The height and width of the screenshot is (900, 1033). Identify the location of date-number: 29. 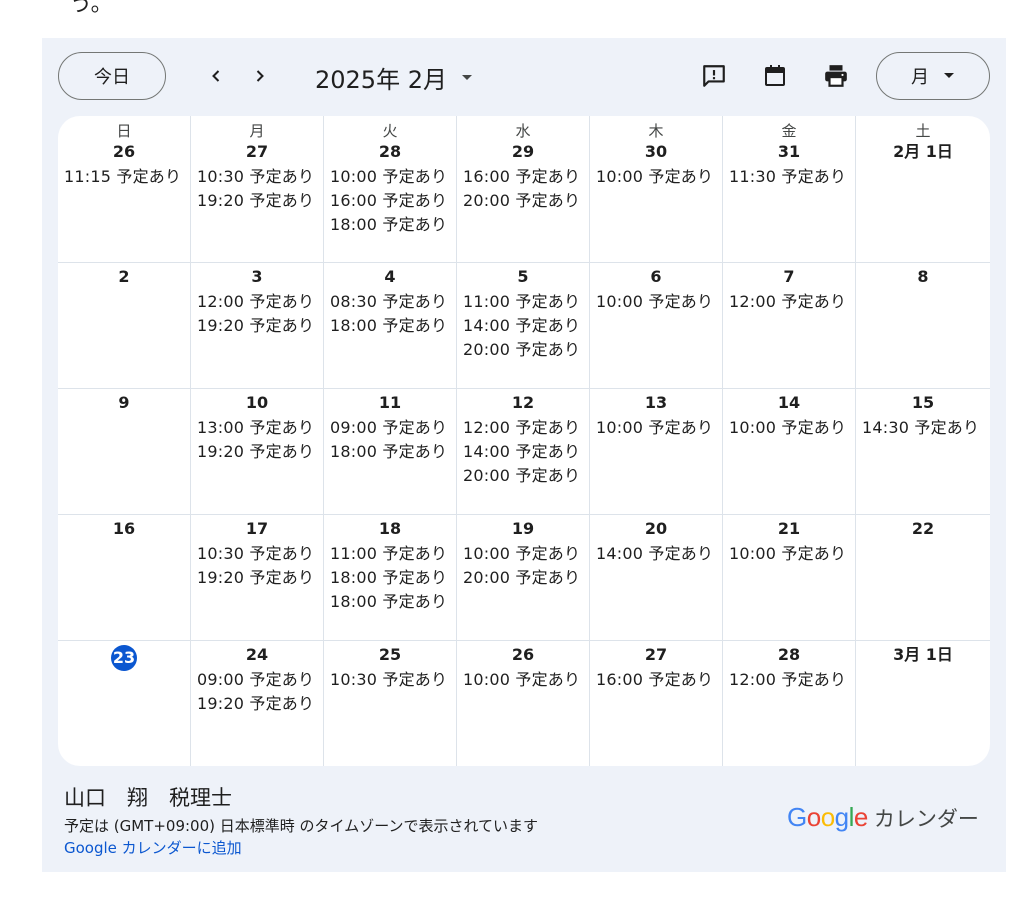
(523, 152).